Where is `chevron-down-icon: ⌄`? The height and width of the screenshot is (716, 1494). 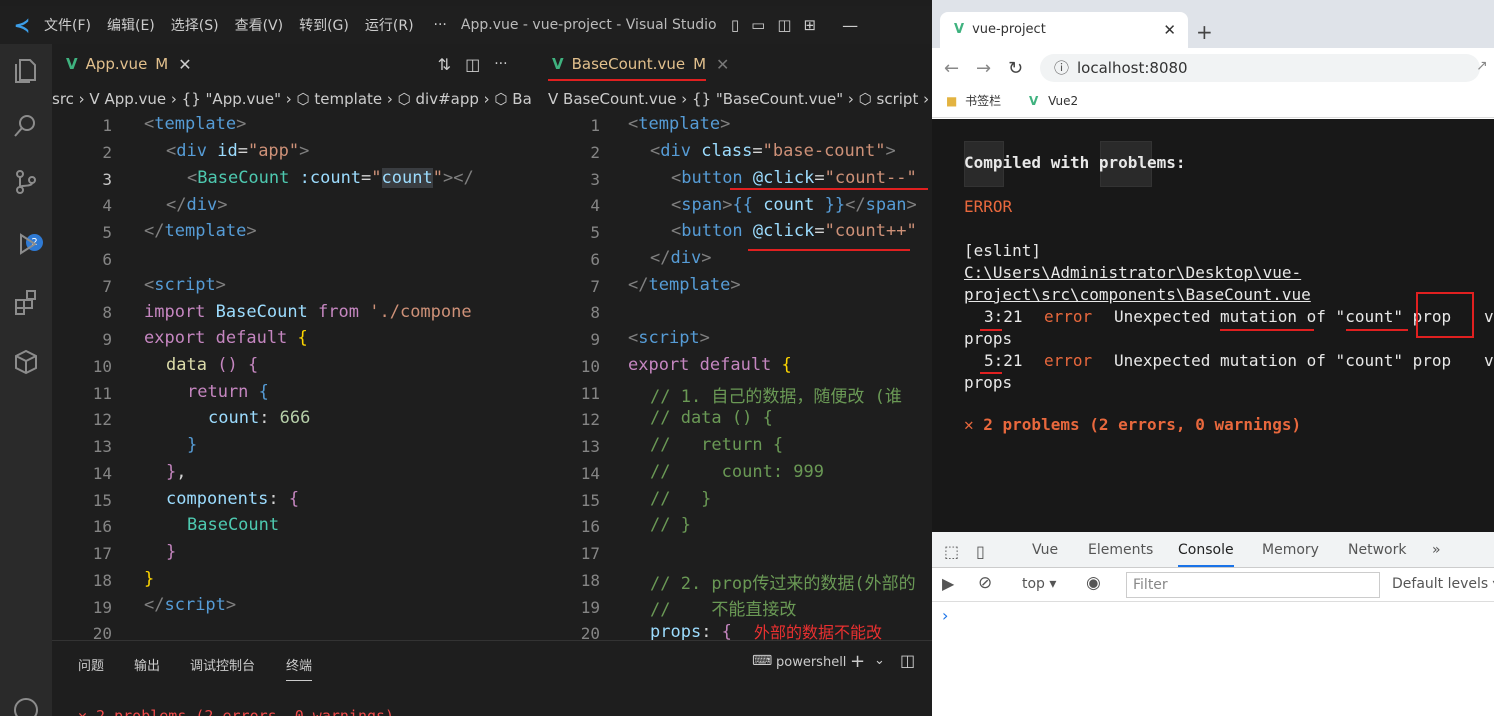 chevron-down-icon: ⌄ is located at coordinates (879, 660).